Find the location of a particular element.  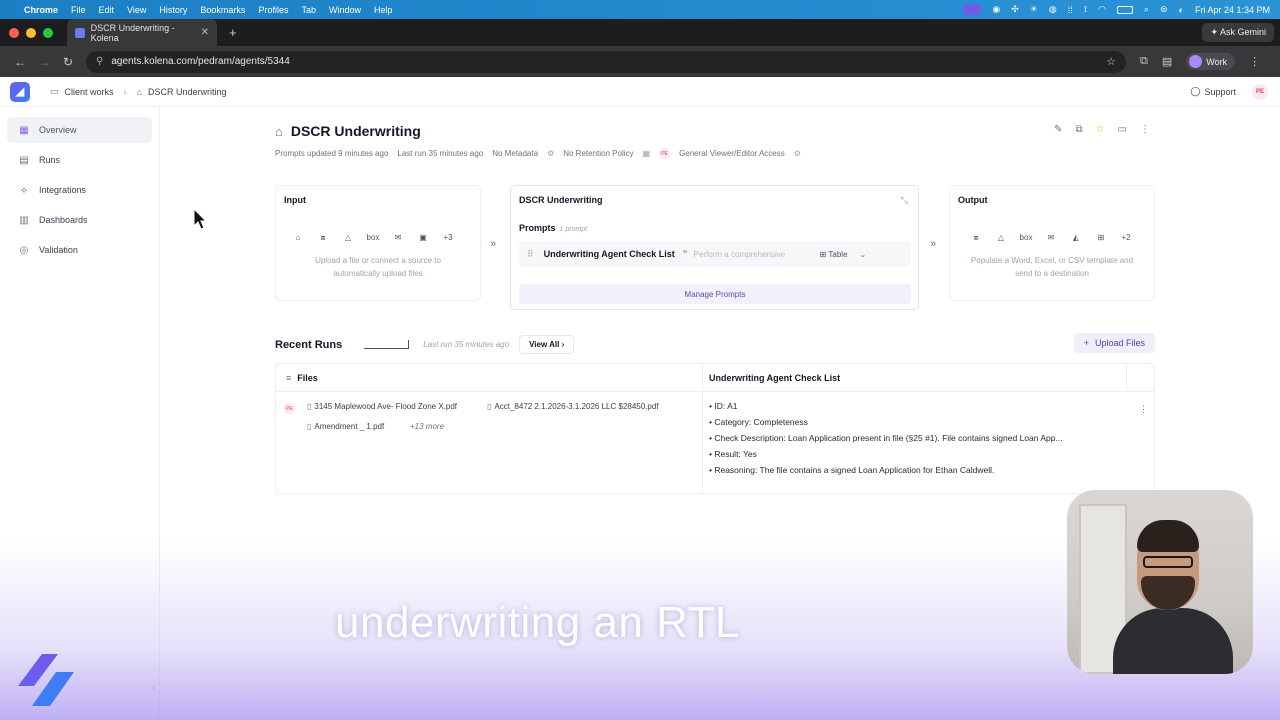

file-name: Amendment _ 1.pdf is located at coordinates (349, 426).